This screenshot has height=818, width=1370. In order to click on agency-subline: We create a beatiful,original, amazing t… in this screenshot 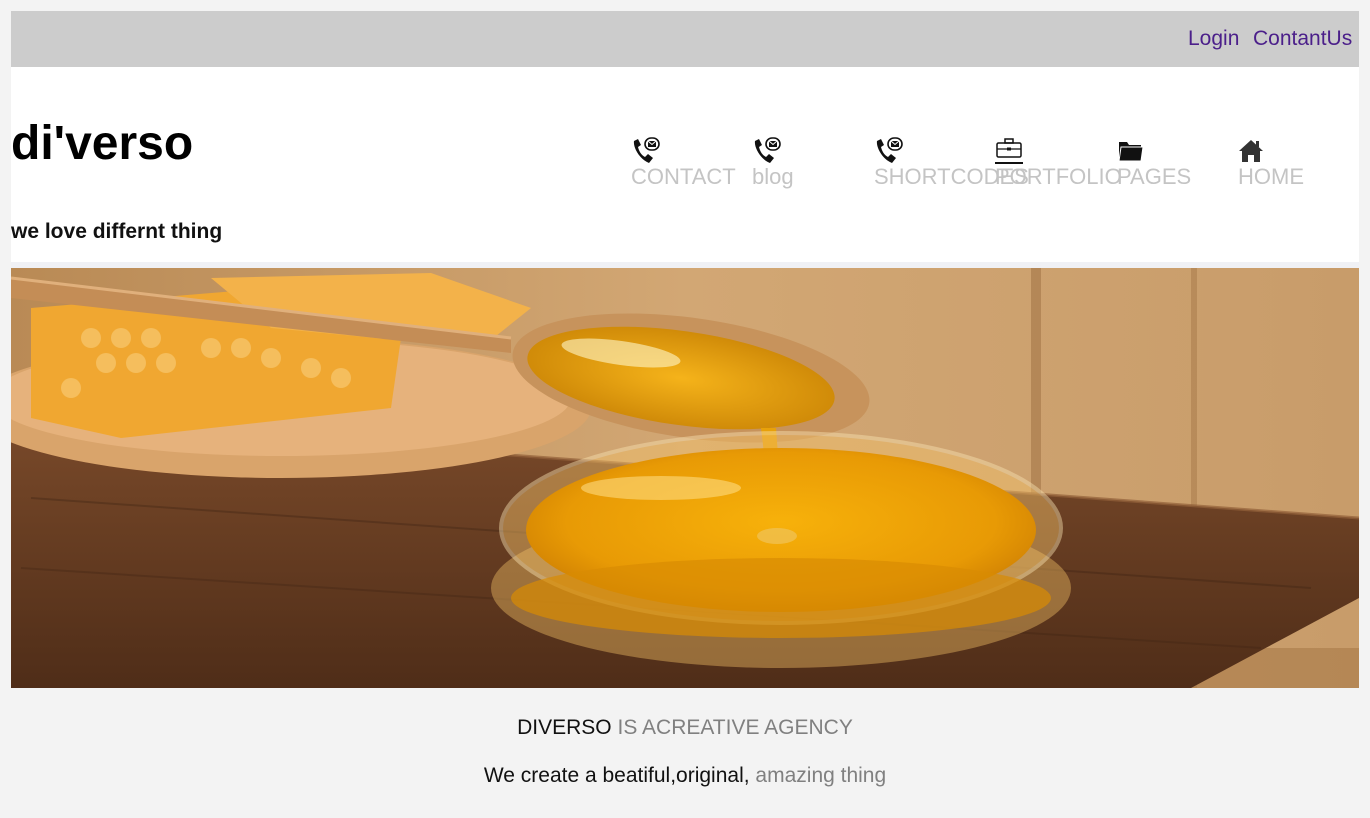, I will do `click(685, 776)`.